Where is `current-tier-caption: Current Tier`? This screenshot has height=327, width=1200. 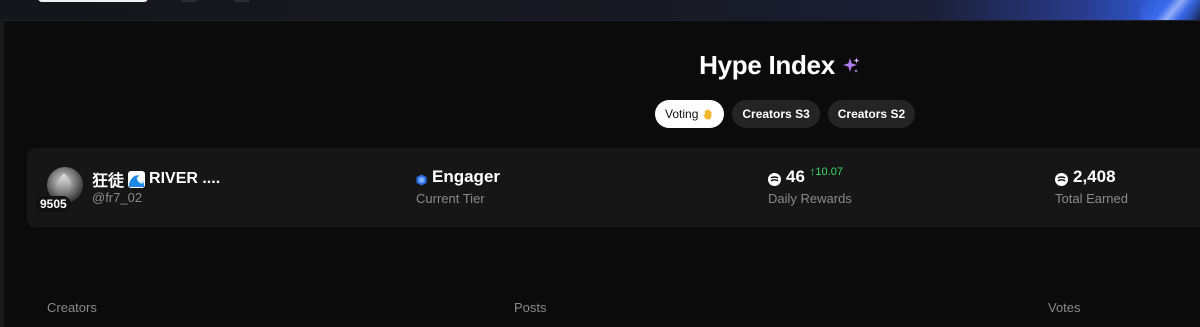 current-tier-caption: Current Tier is located at coordinates (450, 198).